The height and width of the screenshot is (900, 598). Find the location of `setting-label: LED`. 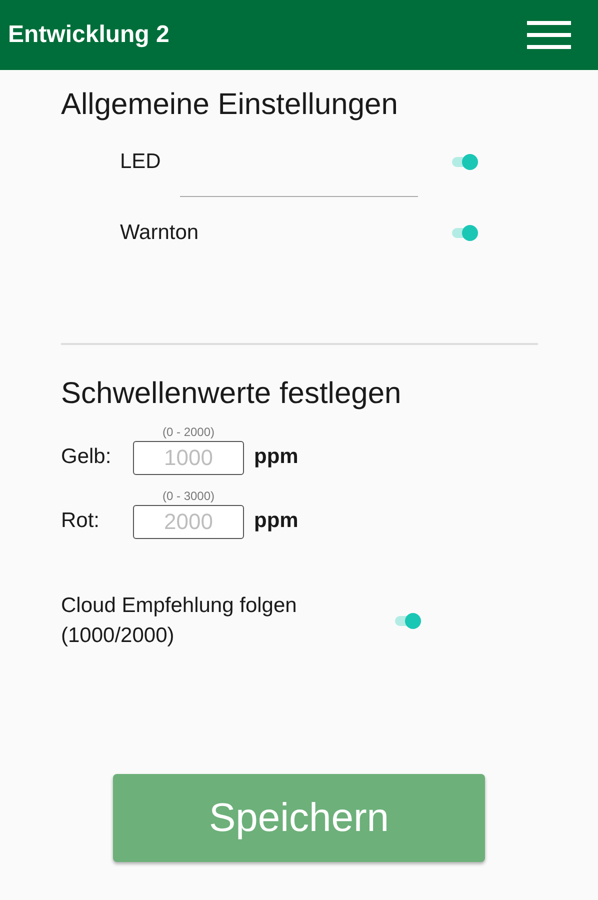

setting-label: LED is located at coordinates (140, 162).